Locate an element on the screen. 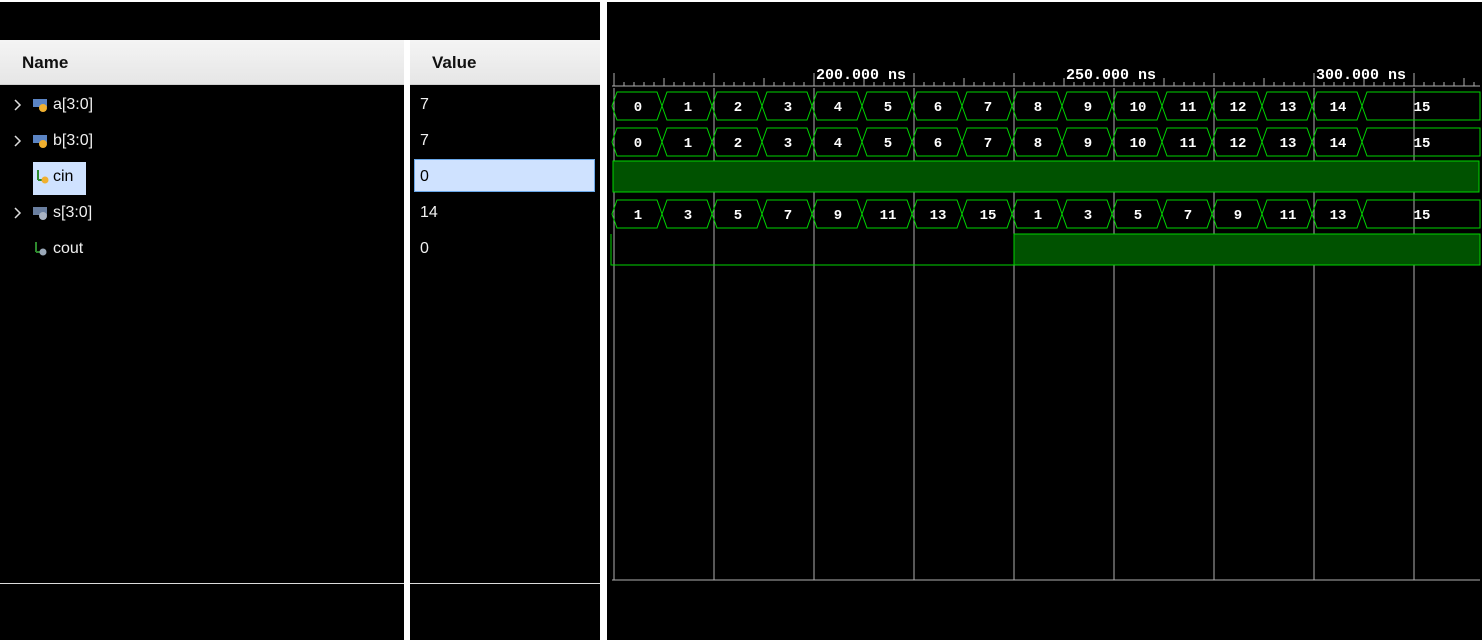  signal-value-s: 14 is located at coordinates (429, 212).